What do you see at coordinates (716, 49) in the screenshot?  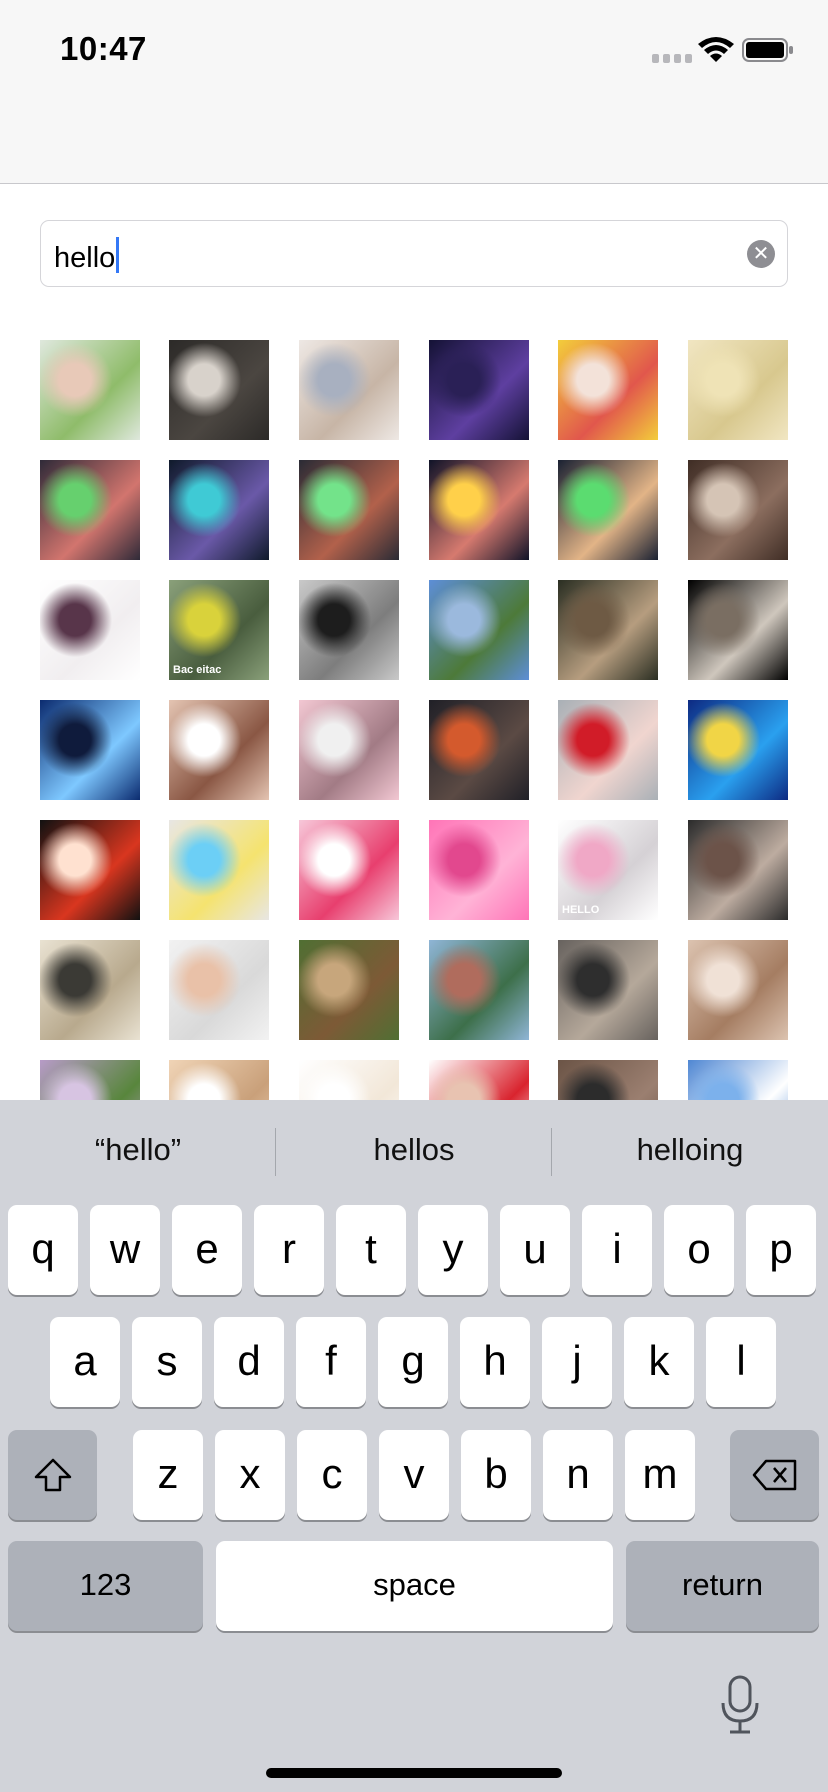 I see `wifi-icon` at bounding box center [716, 49].